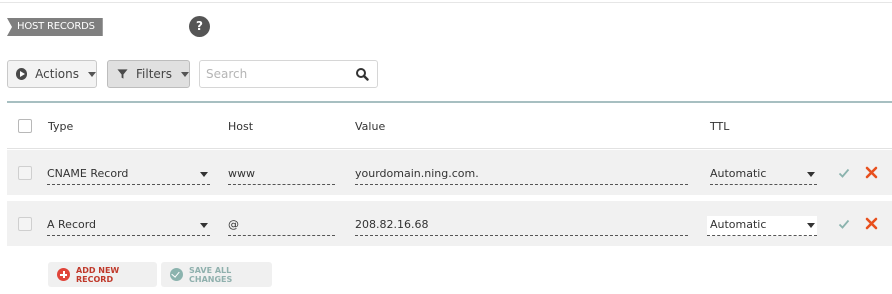 The width and height of the screenshot is (892, 294). I want to click on record-value: 208.82.16.68, so click(392, 224).